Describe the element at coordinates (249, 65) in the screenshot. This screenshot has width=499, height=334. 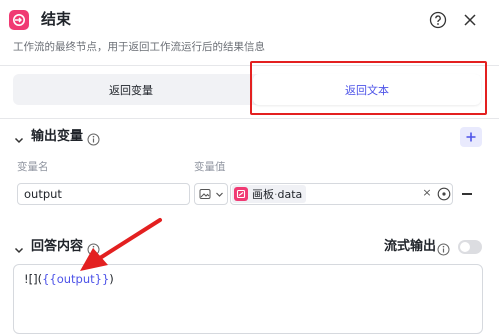
I see `header-divider` at that location.